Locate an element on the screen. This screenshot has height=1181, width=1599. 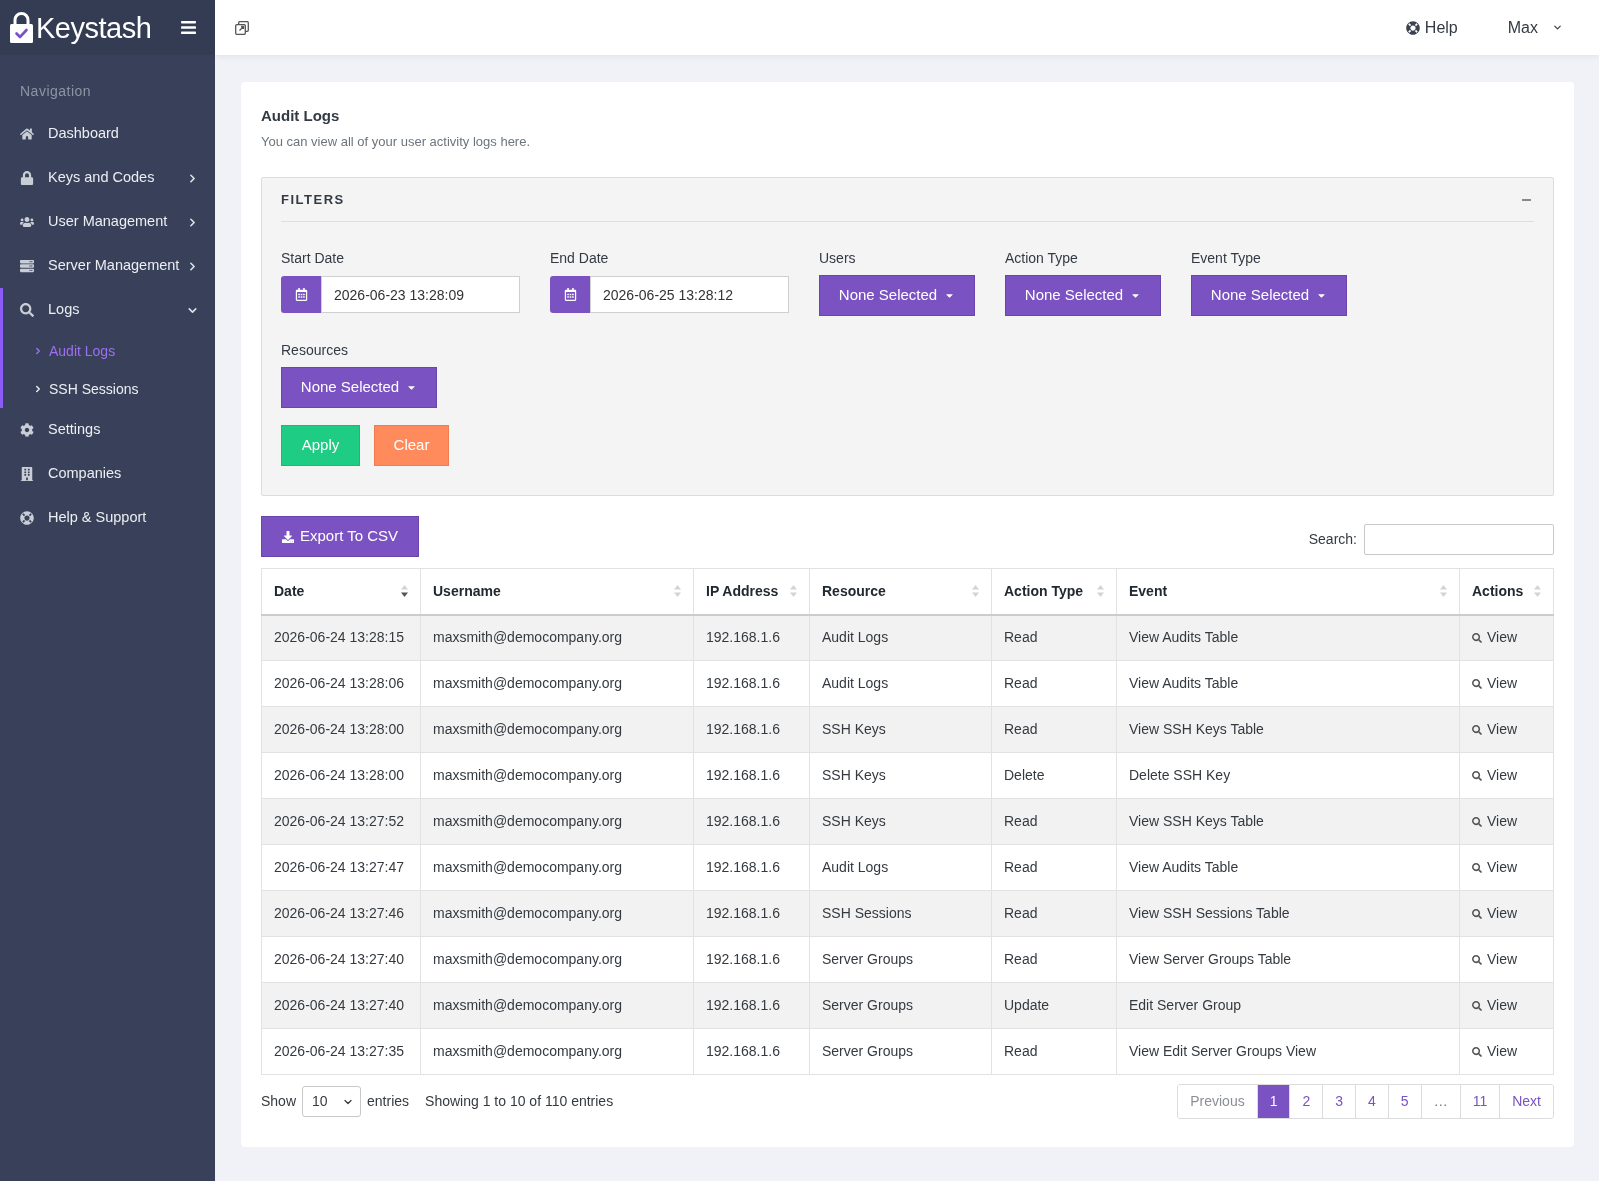
table-cell: 2026-06-24 13:27:47 is located at coordinates (341, 867).